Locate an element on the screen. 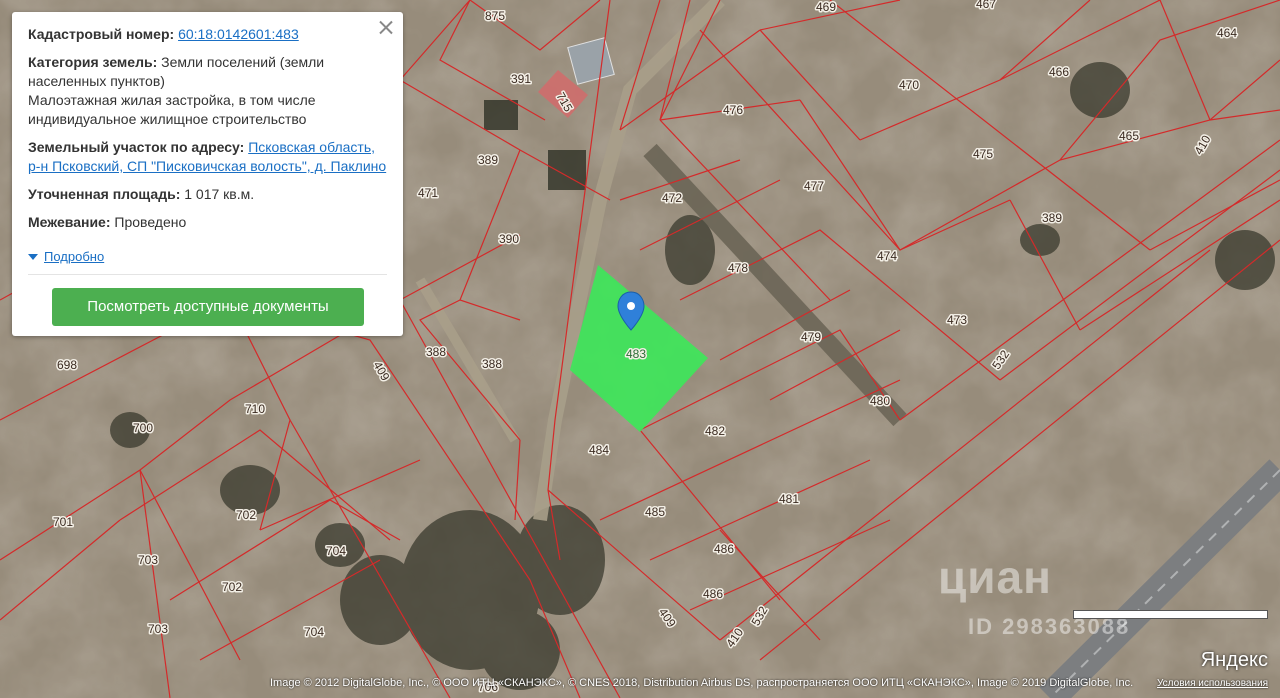 The width and height of the screenshot is (1280, 698). plot-number-label: 701 is located at coordinates (63, 522).